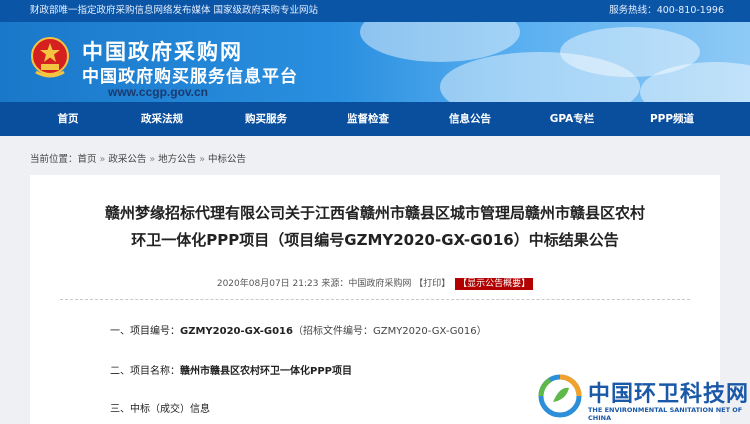 The height and width of the screenshot is (424, 750). Describe the element at coordinates (375, 240) in the screenshot. I see `article-title-line2: 环卫一体化PPP项目（项目编号GZMY2020-GX-G016）中标结果公告` at that location.